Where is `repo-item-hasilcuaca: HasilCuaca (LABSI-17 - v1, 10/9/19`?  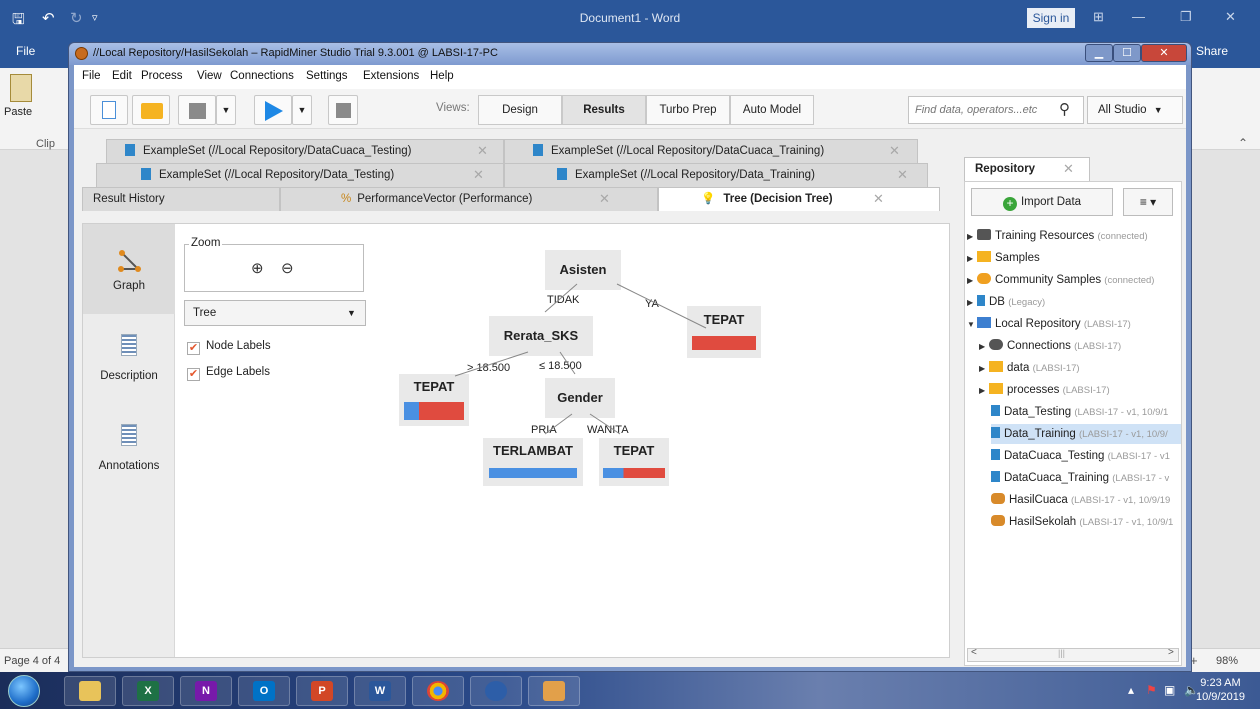
repo-item-hasilcuaca: HasilCuaca (LABSI-17 - v1, 10/9/19 is located at coordinates (1080, 500).